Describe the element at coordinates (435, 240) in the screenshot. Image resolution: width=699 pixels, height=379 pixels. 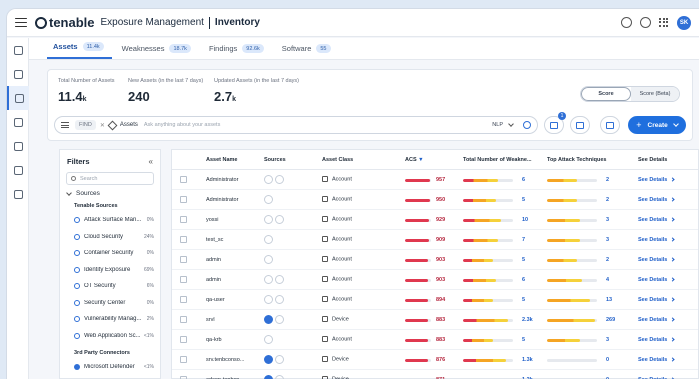
I see `table-row: test_sc Account 909 7 3 See Details` at that location.